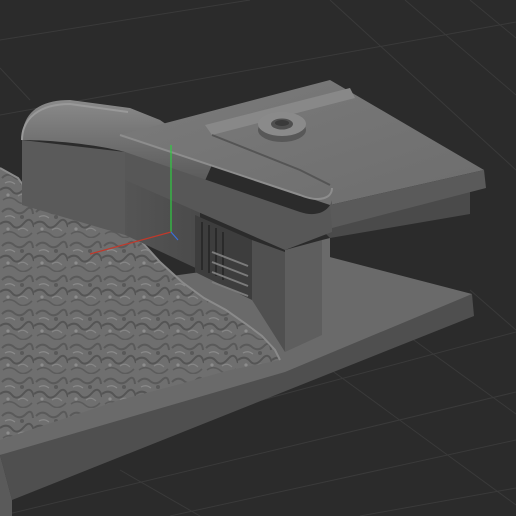 The image size is (516, 516). I want to click on roof-hatch-ring, so click(282, 127).